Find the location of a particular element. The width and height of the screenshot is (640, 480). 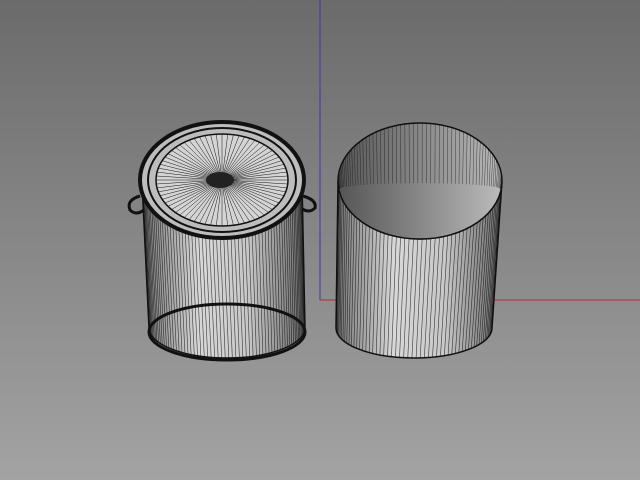

paint-can-wireframe is located at coordinates (222, 241).